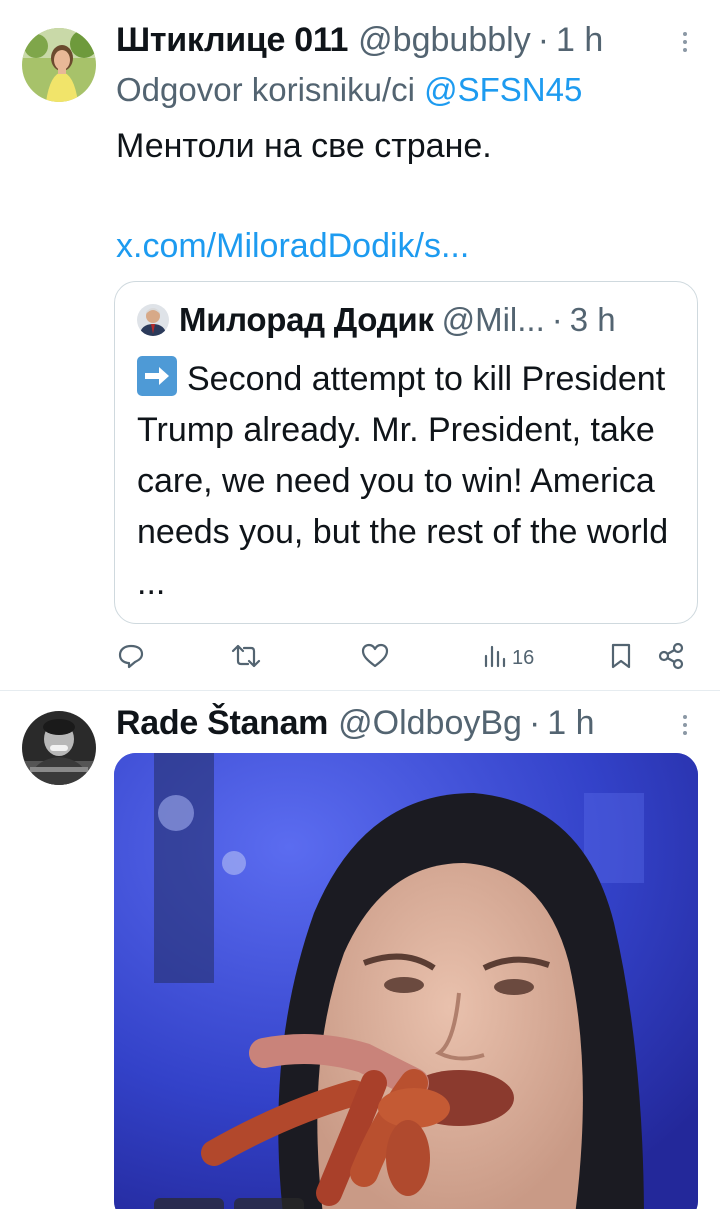 The height and width of the screenshot is (1209, 720). I want to click on reply-prefix: Odgovor korisniku/ci, so click(265, 89).